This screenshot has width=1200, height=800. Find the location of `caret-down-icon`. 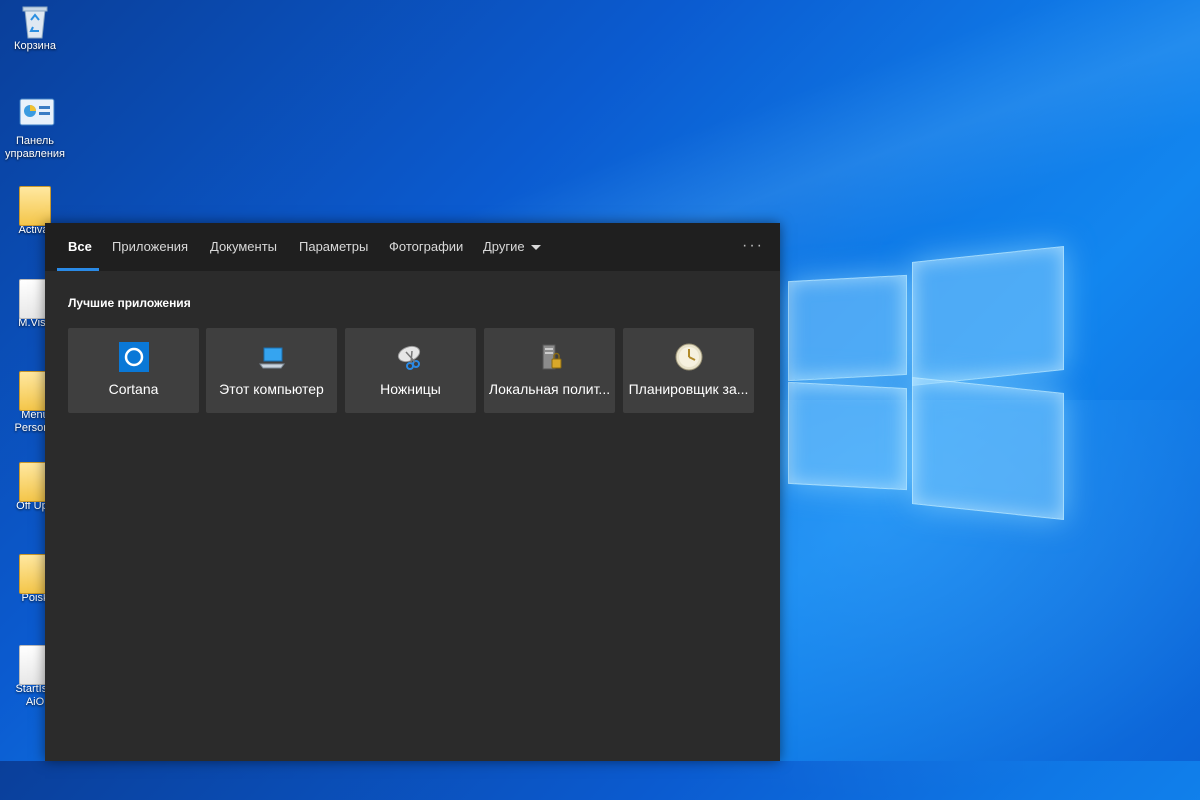

caret-down-icon is located at coordinates (535, 248).